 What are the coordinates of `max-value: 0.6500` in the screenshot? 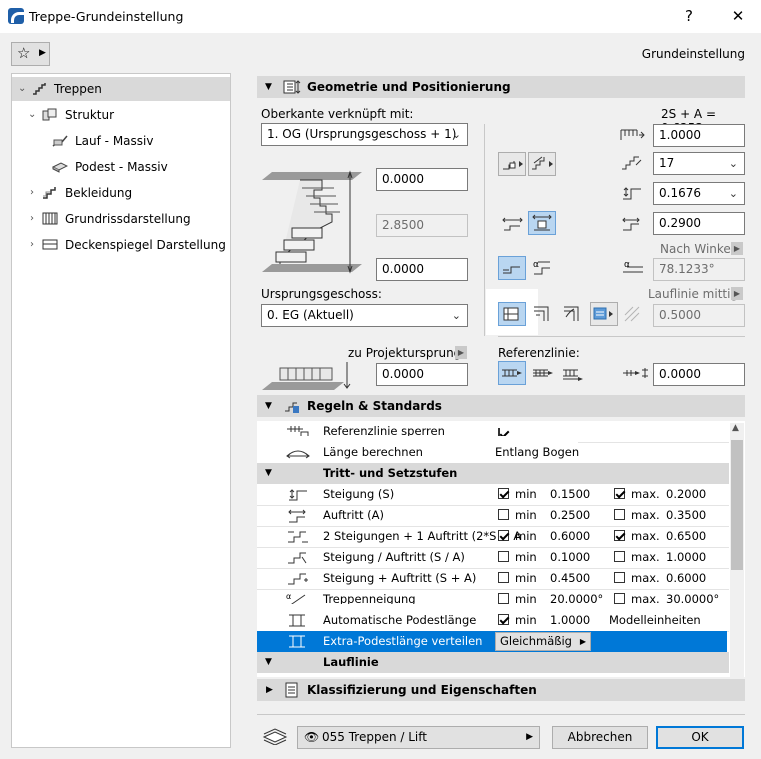 It's located at (686, 536).